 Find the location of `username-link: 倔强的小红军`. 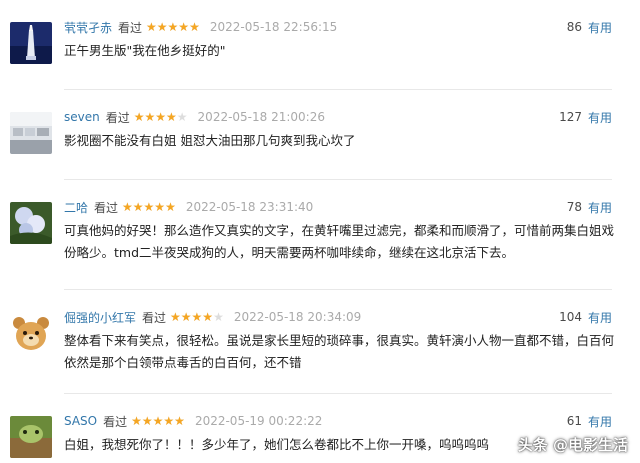

username-link: 倔强的小红军 is located at coordinates (100, 317).